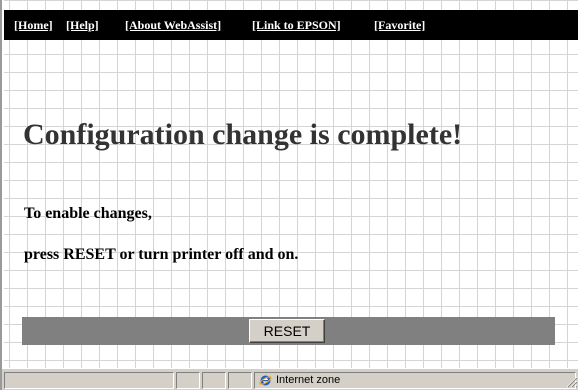 The image size is (578, 390). I want to click on resize-grip-icon, so click(572, 382).